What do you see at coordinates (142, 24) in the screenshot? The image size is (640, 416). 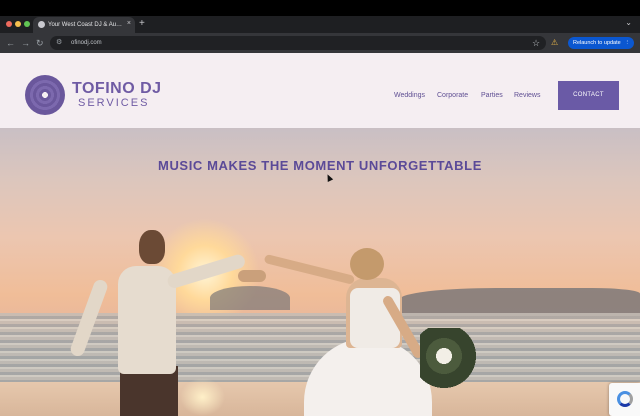 I see `new-tab-button: +` at bounding box center [142, 24].